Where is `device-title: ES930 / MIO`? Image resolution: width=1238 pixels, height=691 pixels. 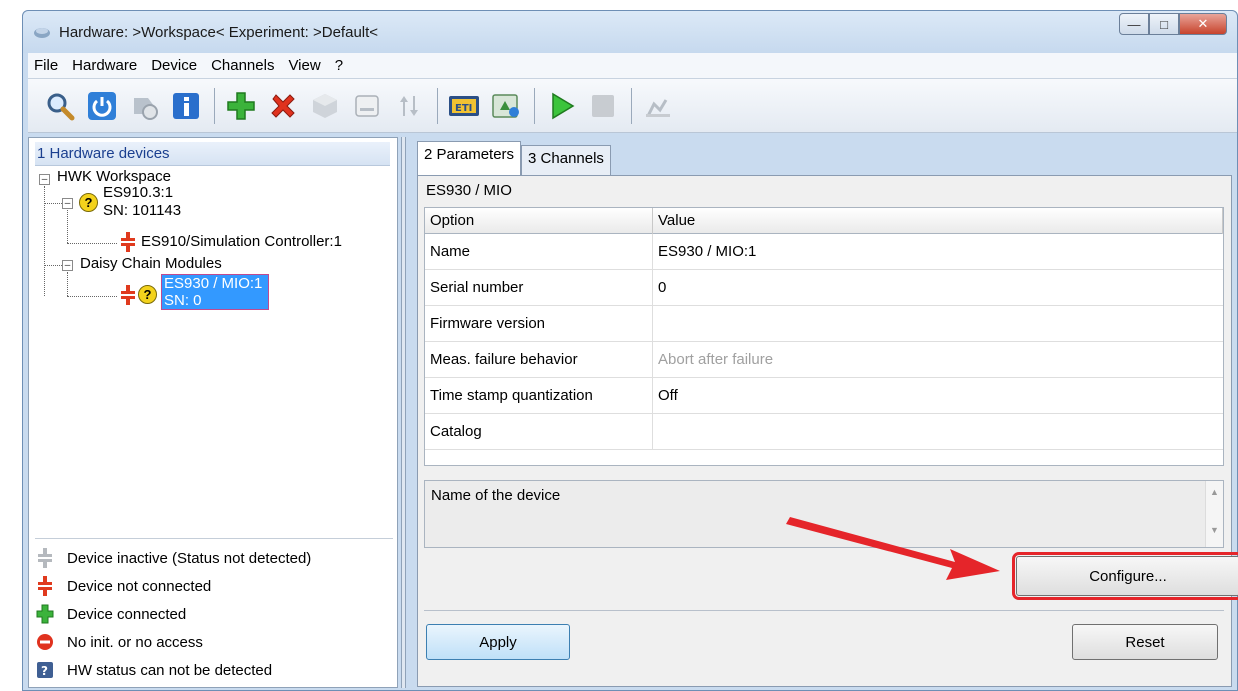
device-title: ES930 / MIO is located at coordinates (469, 190).